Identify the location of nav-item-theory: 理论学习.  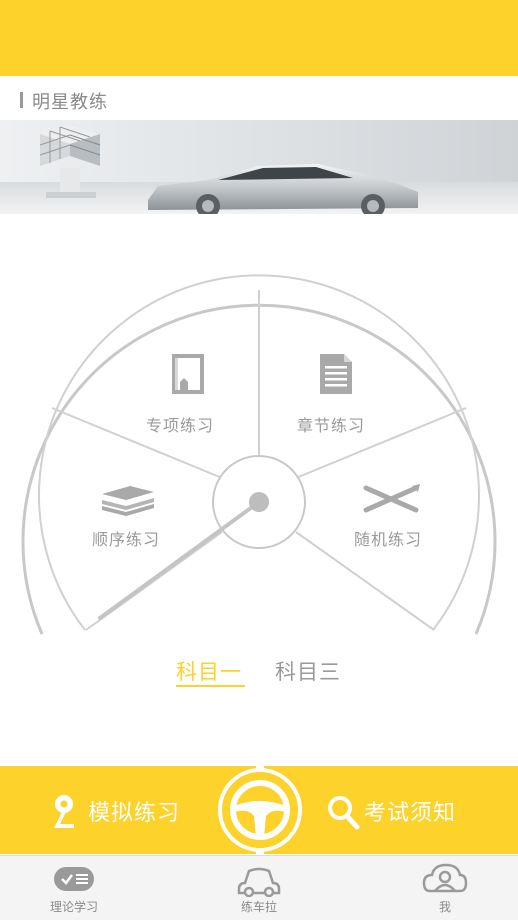
(74, 906).